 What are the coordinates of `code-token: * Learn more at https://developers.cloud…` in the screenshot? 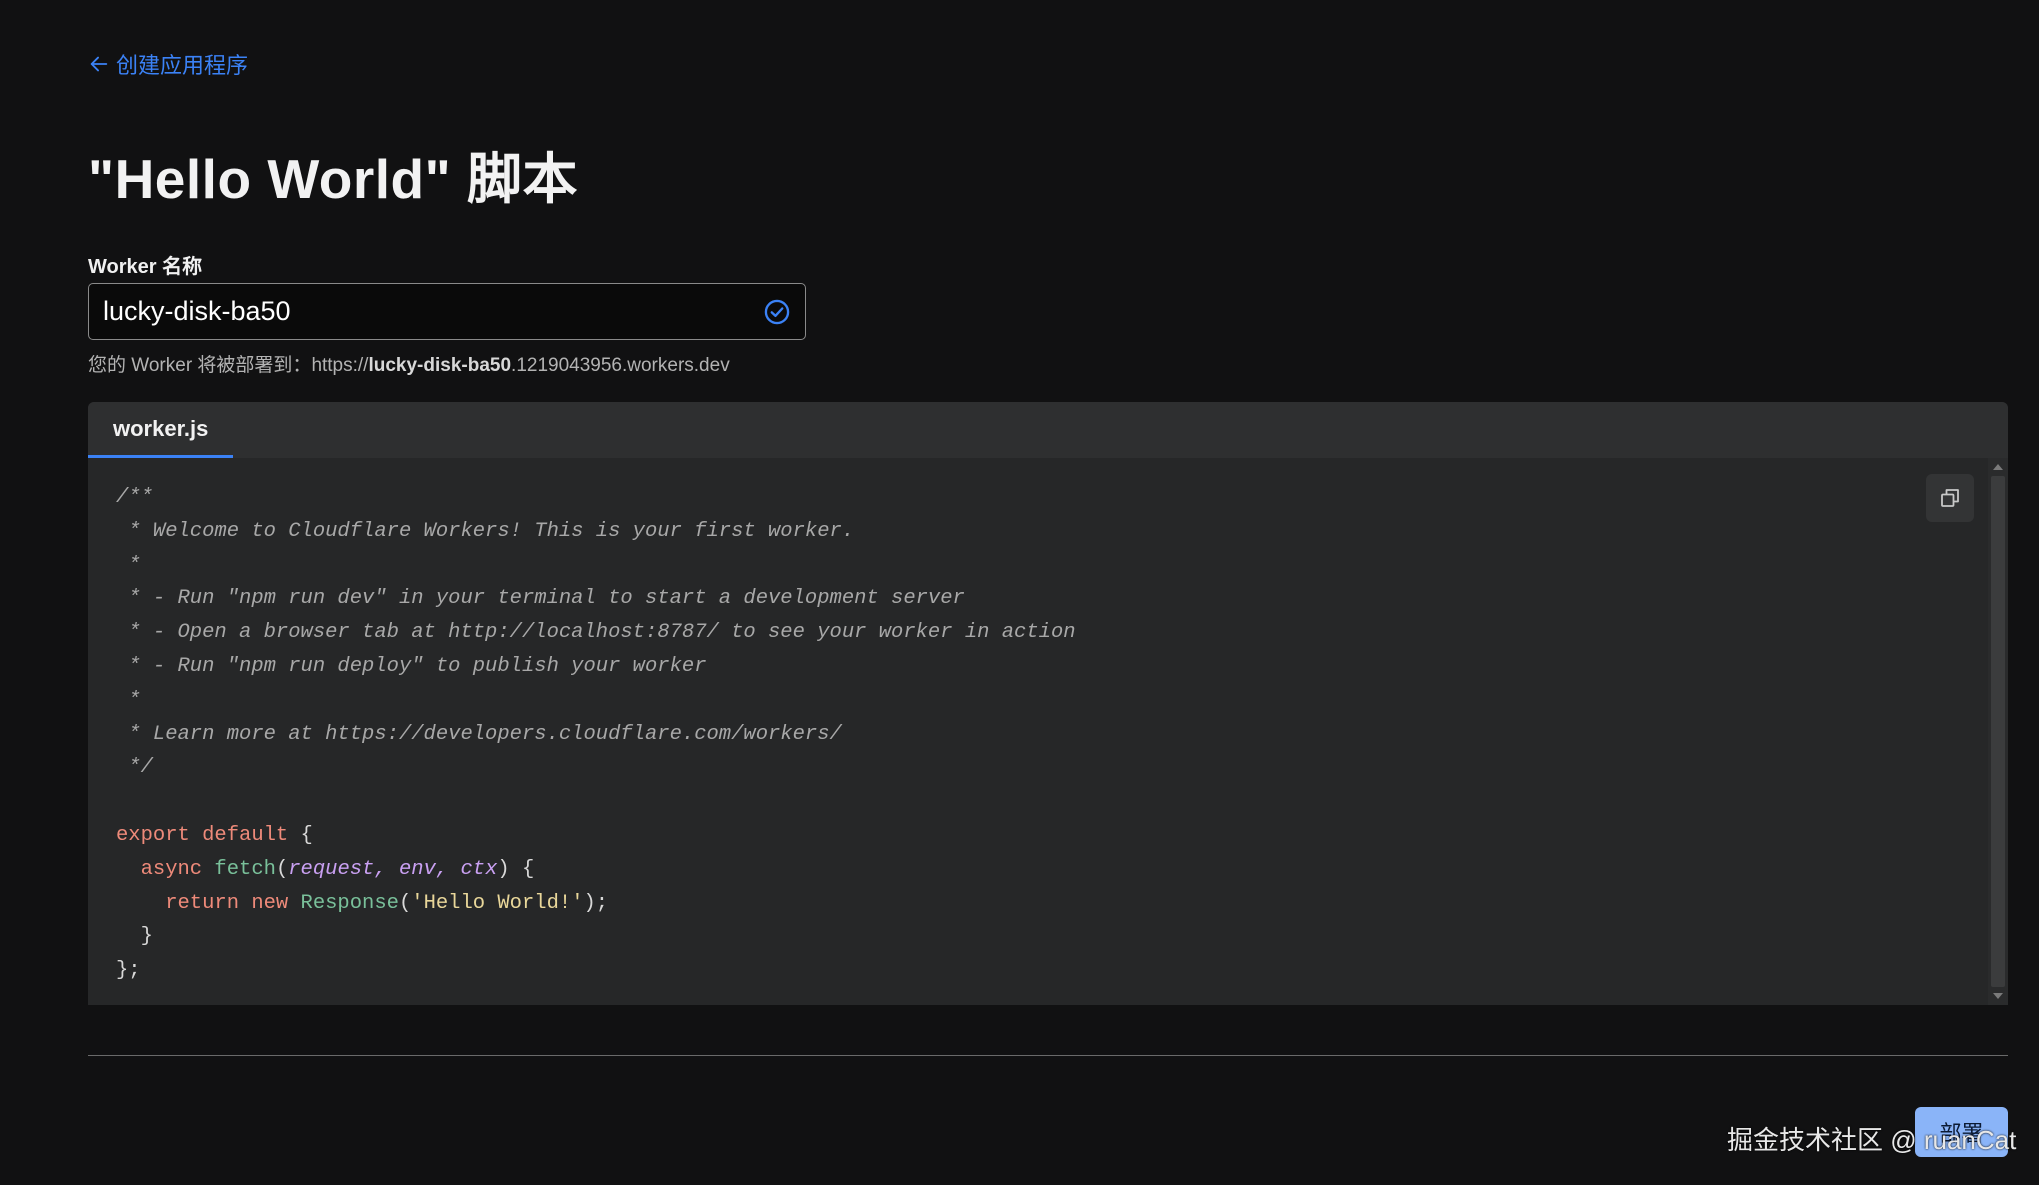 It's located at (479, 734).